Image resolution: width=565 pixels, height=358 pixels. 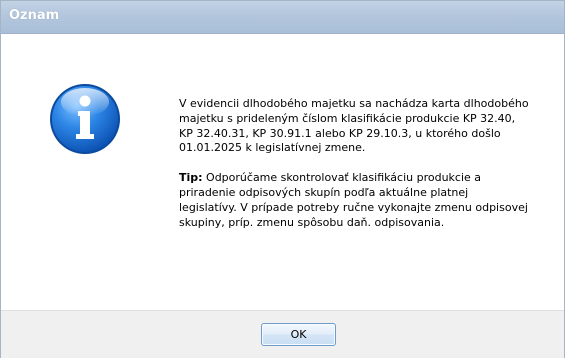 What do you see at coordinates (282, 17) in the screenshot?
I see `title-bar: Oznam` at bounding box center [282, 17].